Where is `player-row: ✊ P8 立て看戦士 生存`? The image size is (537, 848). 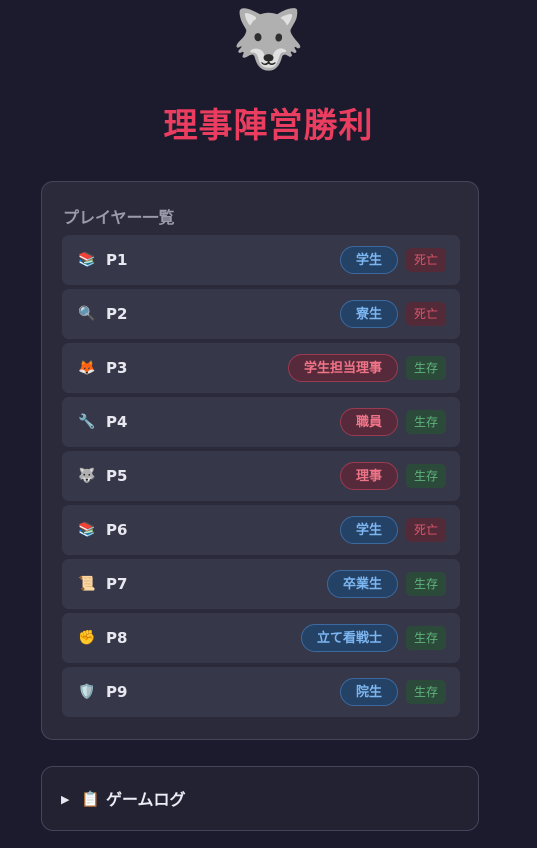 player-row: ✊ P8 立て看戦士 生存 is located at coordinates (261, 638).